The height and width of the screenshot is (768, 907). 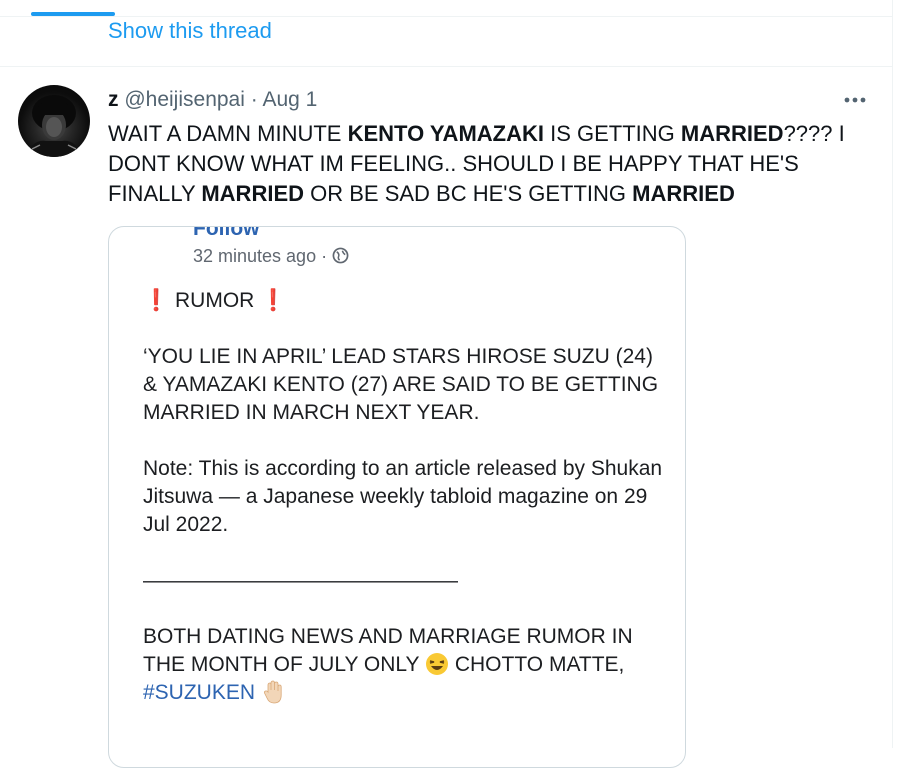 I want to click on timeline-border, so click(x=892, y=374).